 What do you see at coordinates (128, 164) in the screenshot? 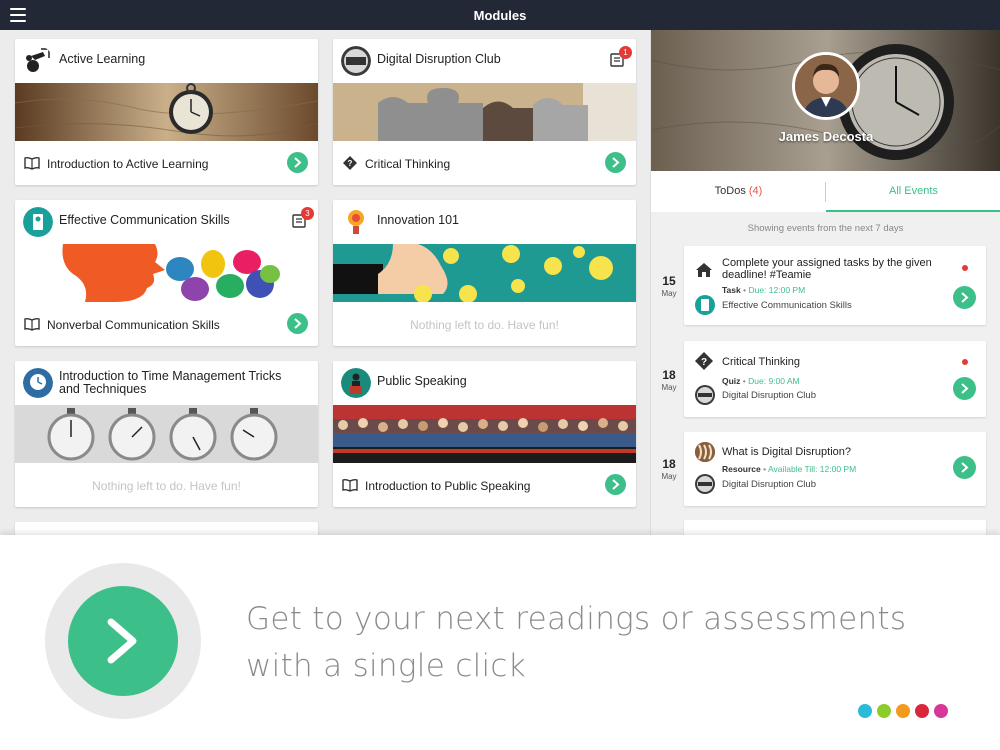
I see `module-next-item: Introduction to Active Learning` at bounding box center [128, 164].